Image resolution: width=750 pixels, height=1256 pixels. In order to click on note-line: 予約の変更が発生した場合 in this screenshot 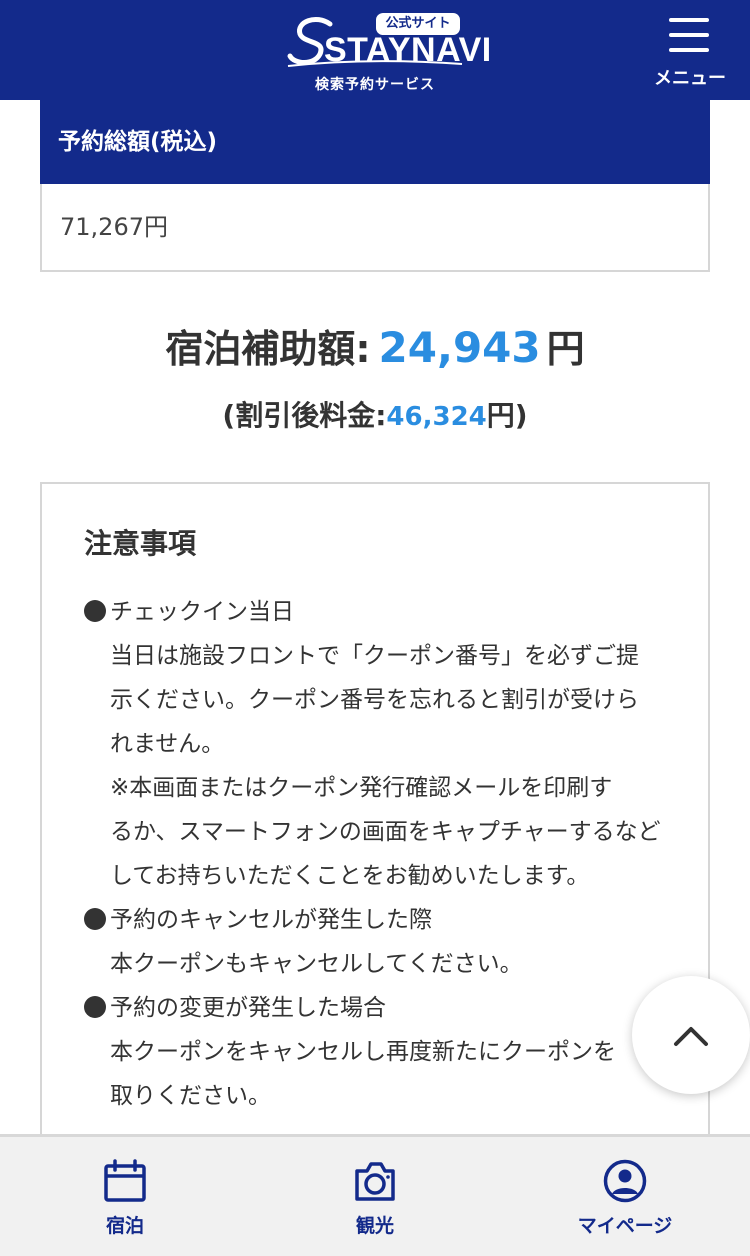, I will do `click(248, 1008)`.